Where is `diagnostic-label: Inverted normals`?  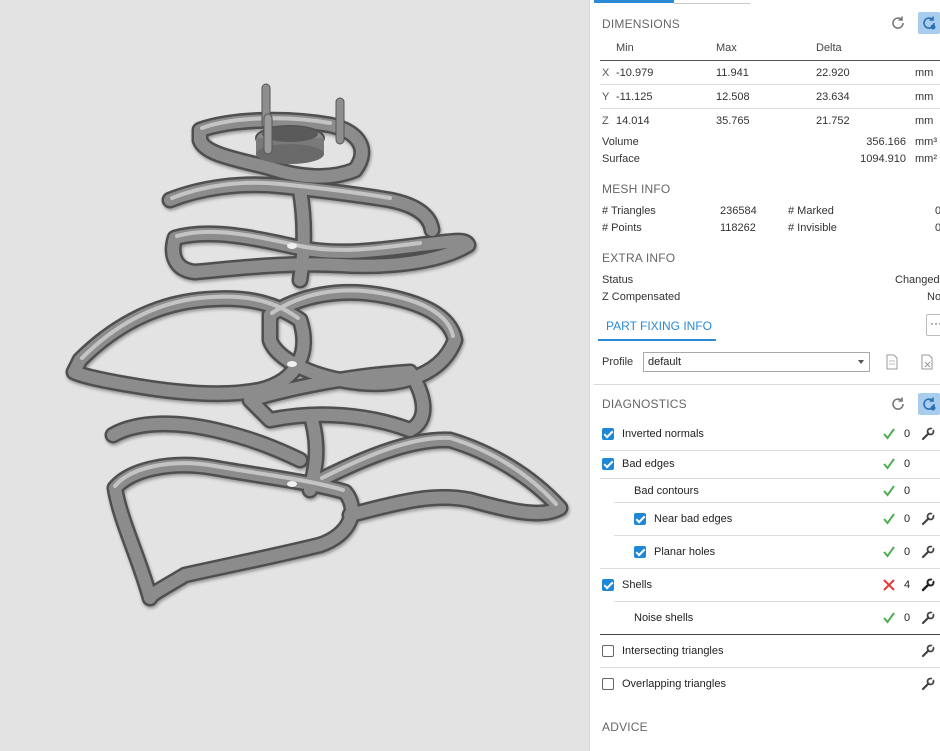 diagnostic-label: Inverted normals is located at coordinates (663, 434).